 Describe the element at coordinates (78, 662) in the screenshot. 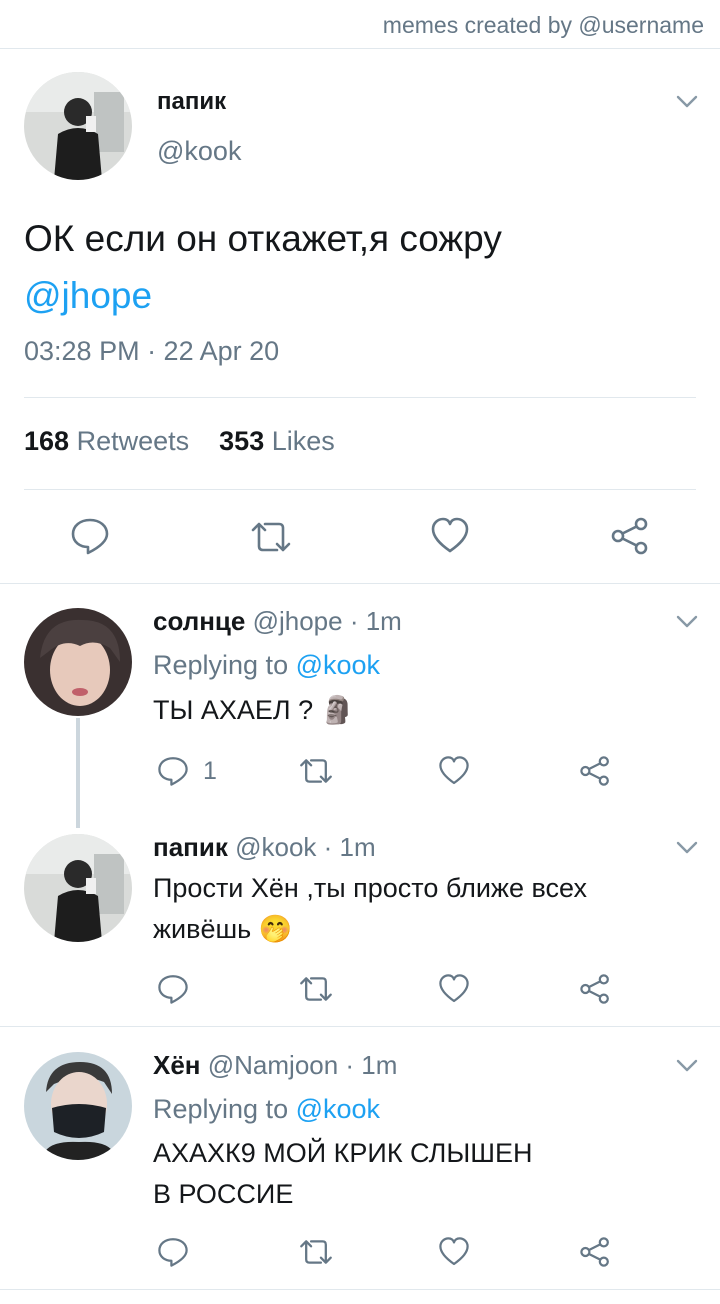

I see `avatar-jhope` at that location.